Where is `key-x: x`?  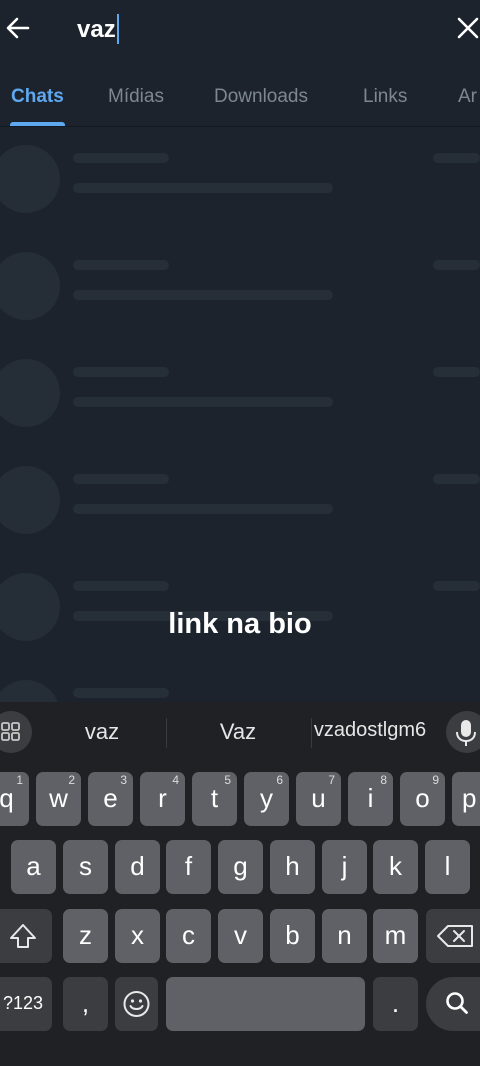 key-x: x is located at coordinates (137, 936).